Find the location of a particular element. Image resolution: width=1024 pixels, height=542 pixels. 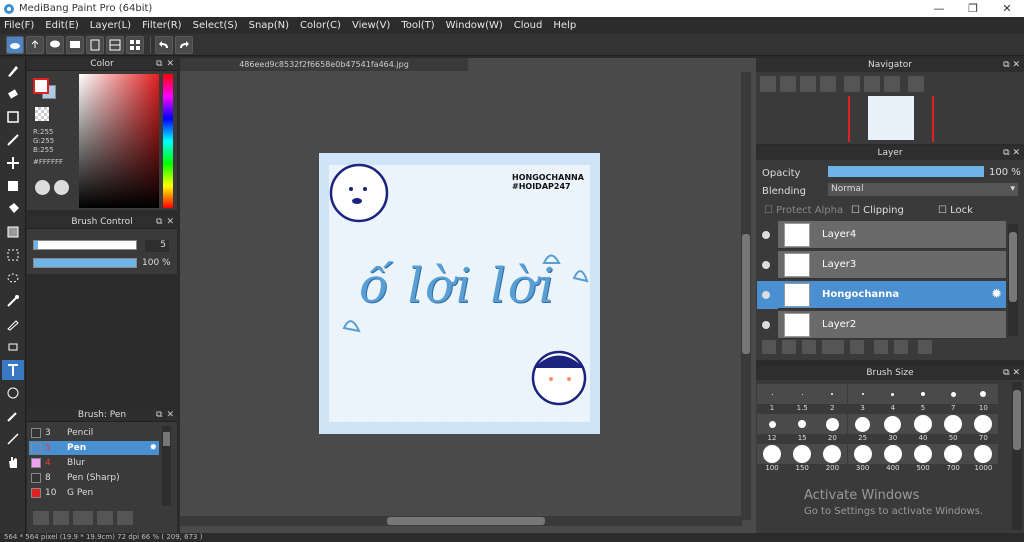

menu-filter: Filter(R) is located at coordinates (162, 25).